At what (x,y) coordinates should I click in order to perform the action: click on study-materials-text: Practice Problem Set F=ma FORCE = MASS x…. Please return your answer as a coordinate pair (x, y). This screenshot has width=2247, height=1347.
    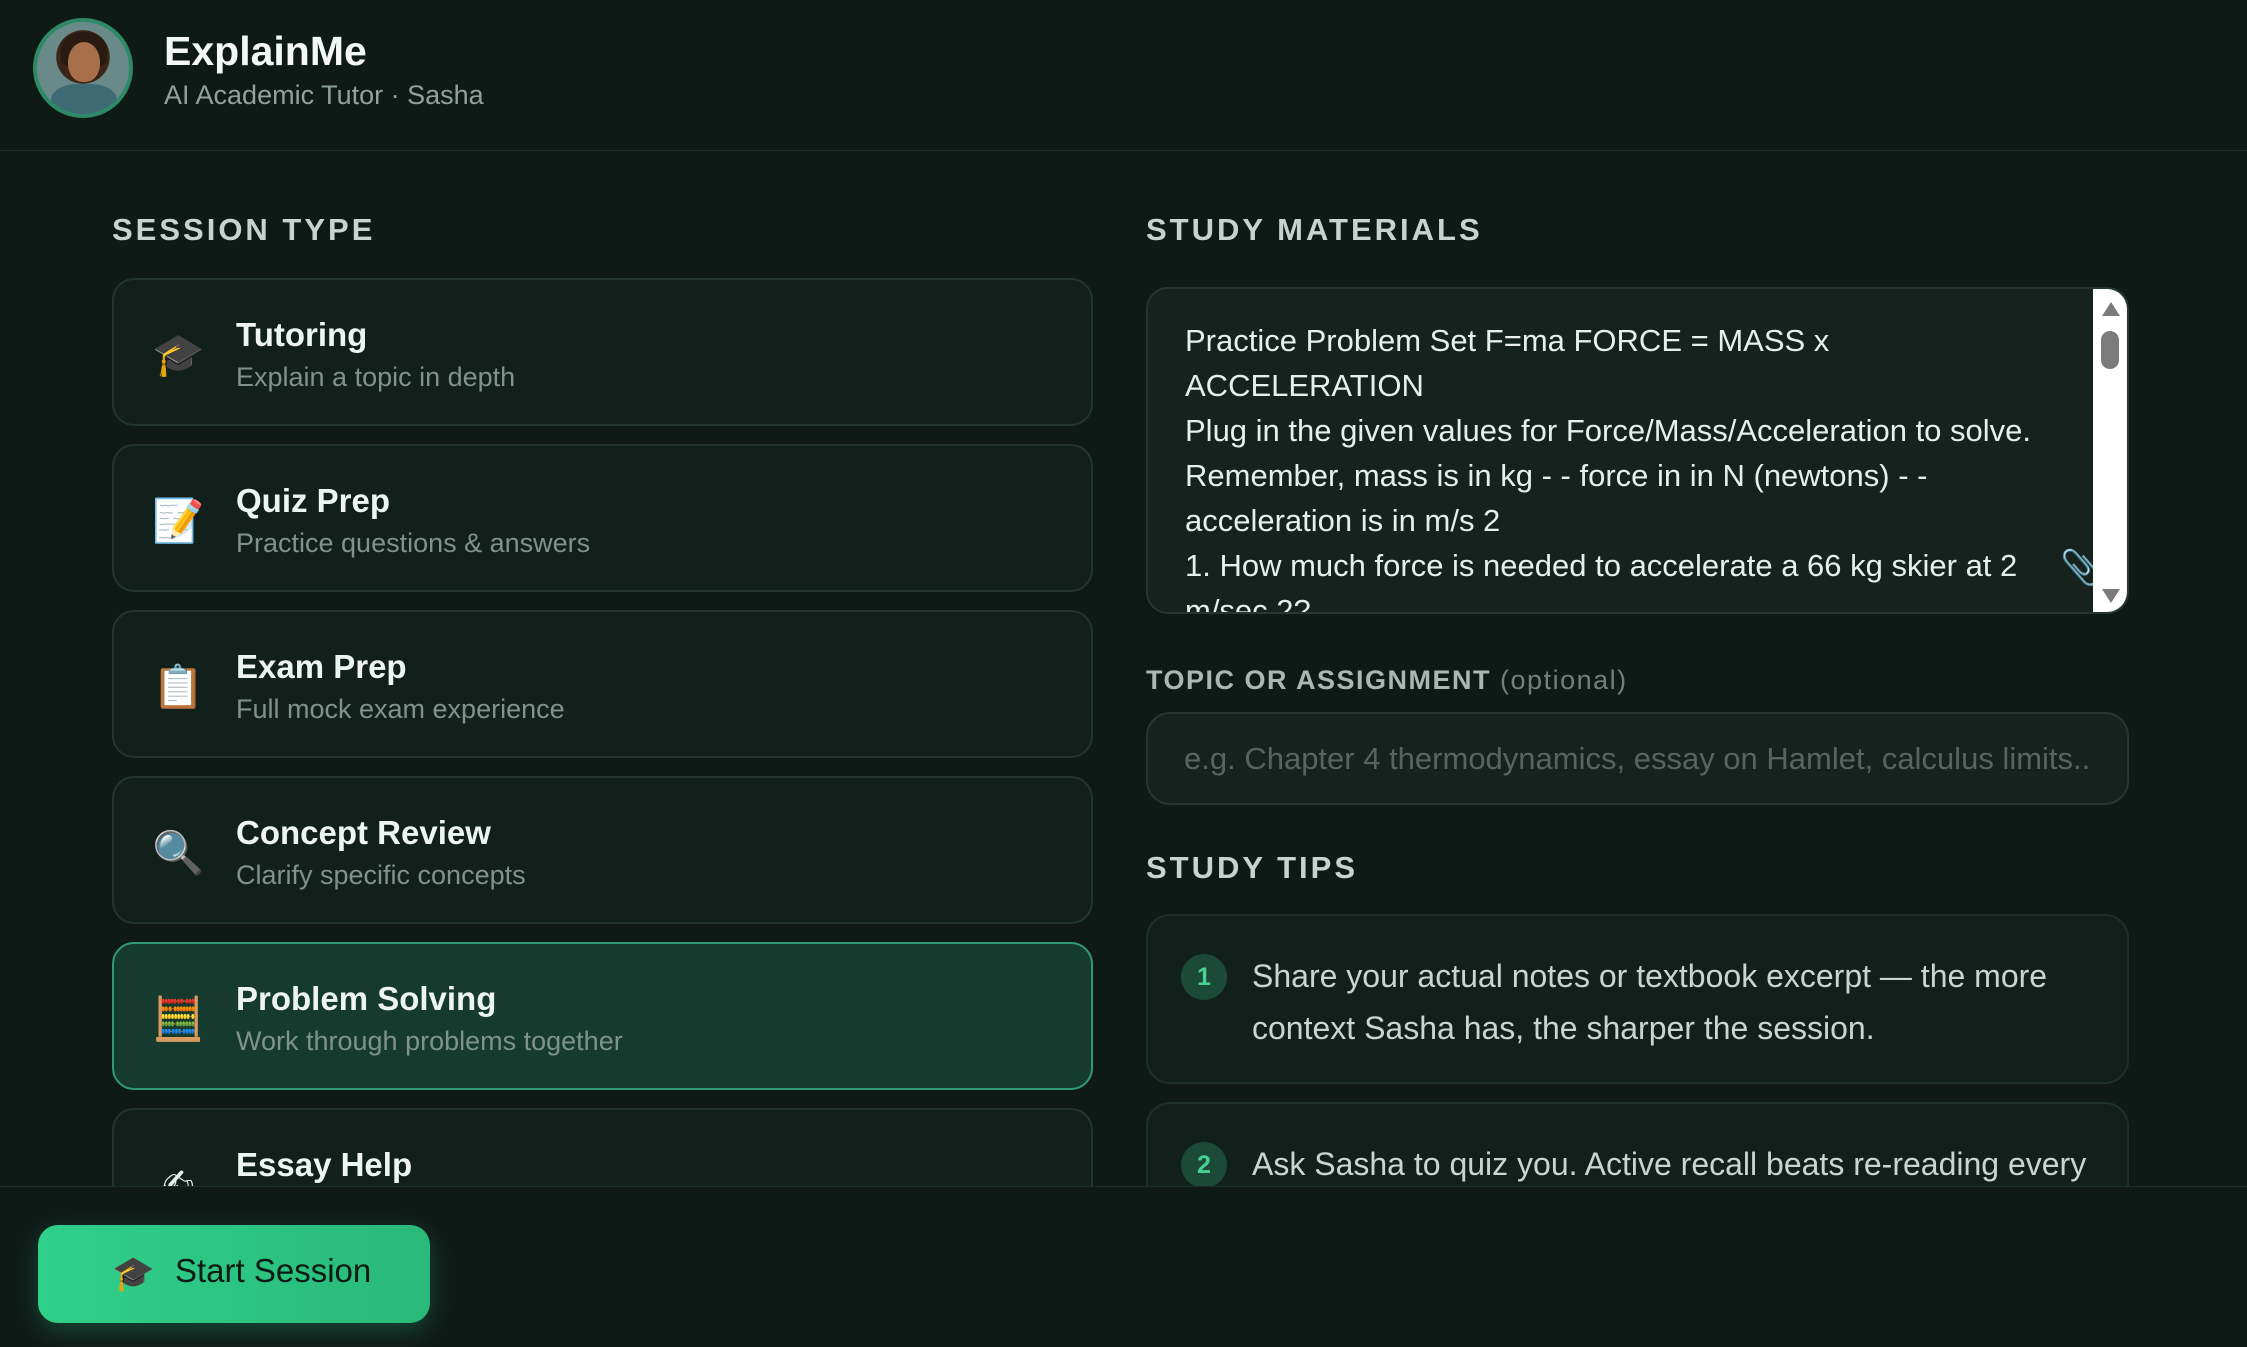
    Looking at the image, I should click on (1625, 465).